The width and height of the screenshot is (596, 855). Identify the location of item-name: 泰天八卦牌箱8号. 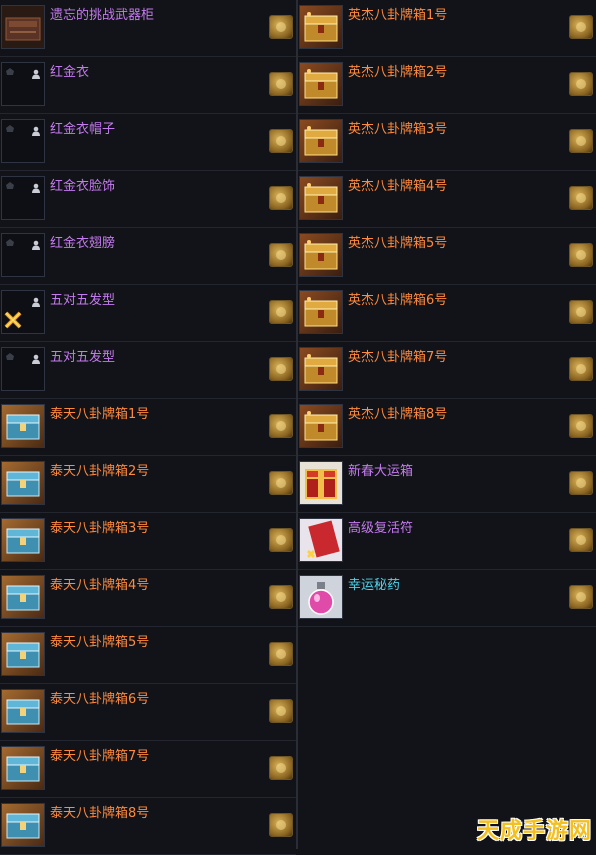
(100, 813).